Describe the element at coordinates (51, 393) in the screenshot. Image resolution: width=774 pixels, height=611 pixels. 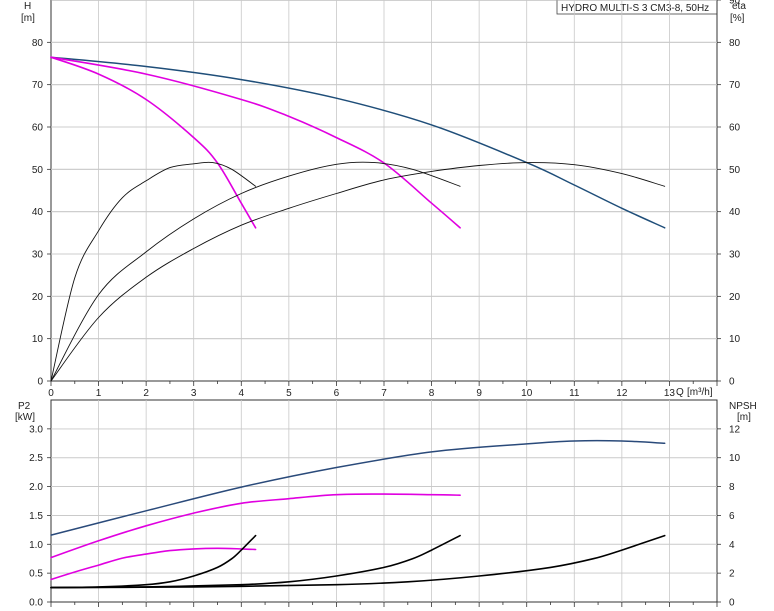
I see `x-tick-label: 0` at that location.